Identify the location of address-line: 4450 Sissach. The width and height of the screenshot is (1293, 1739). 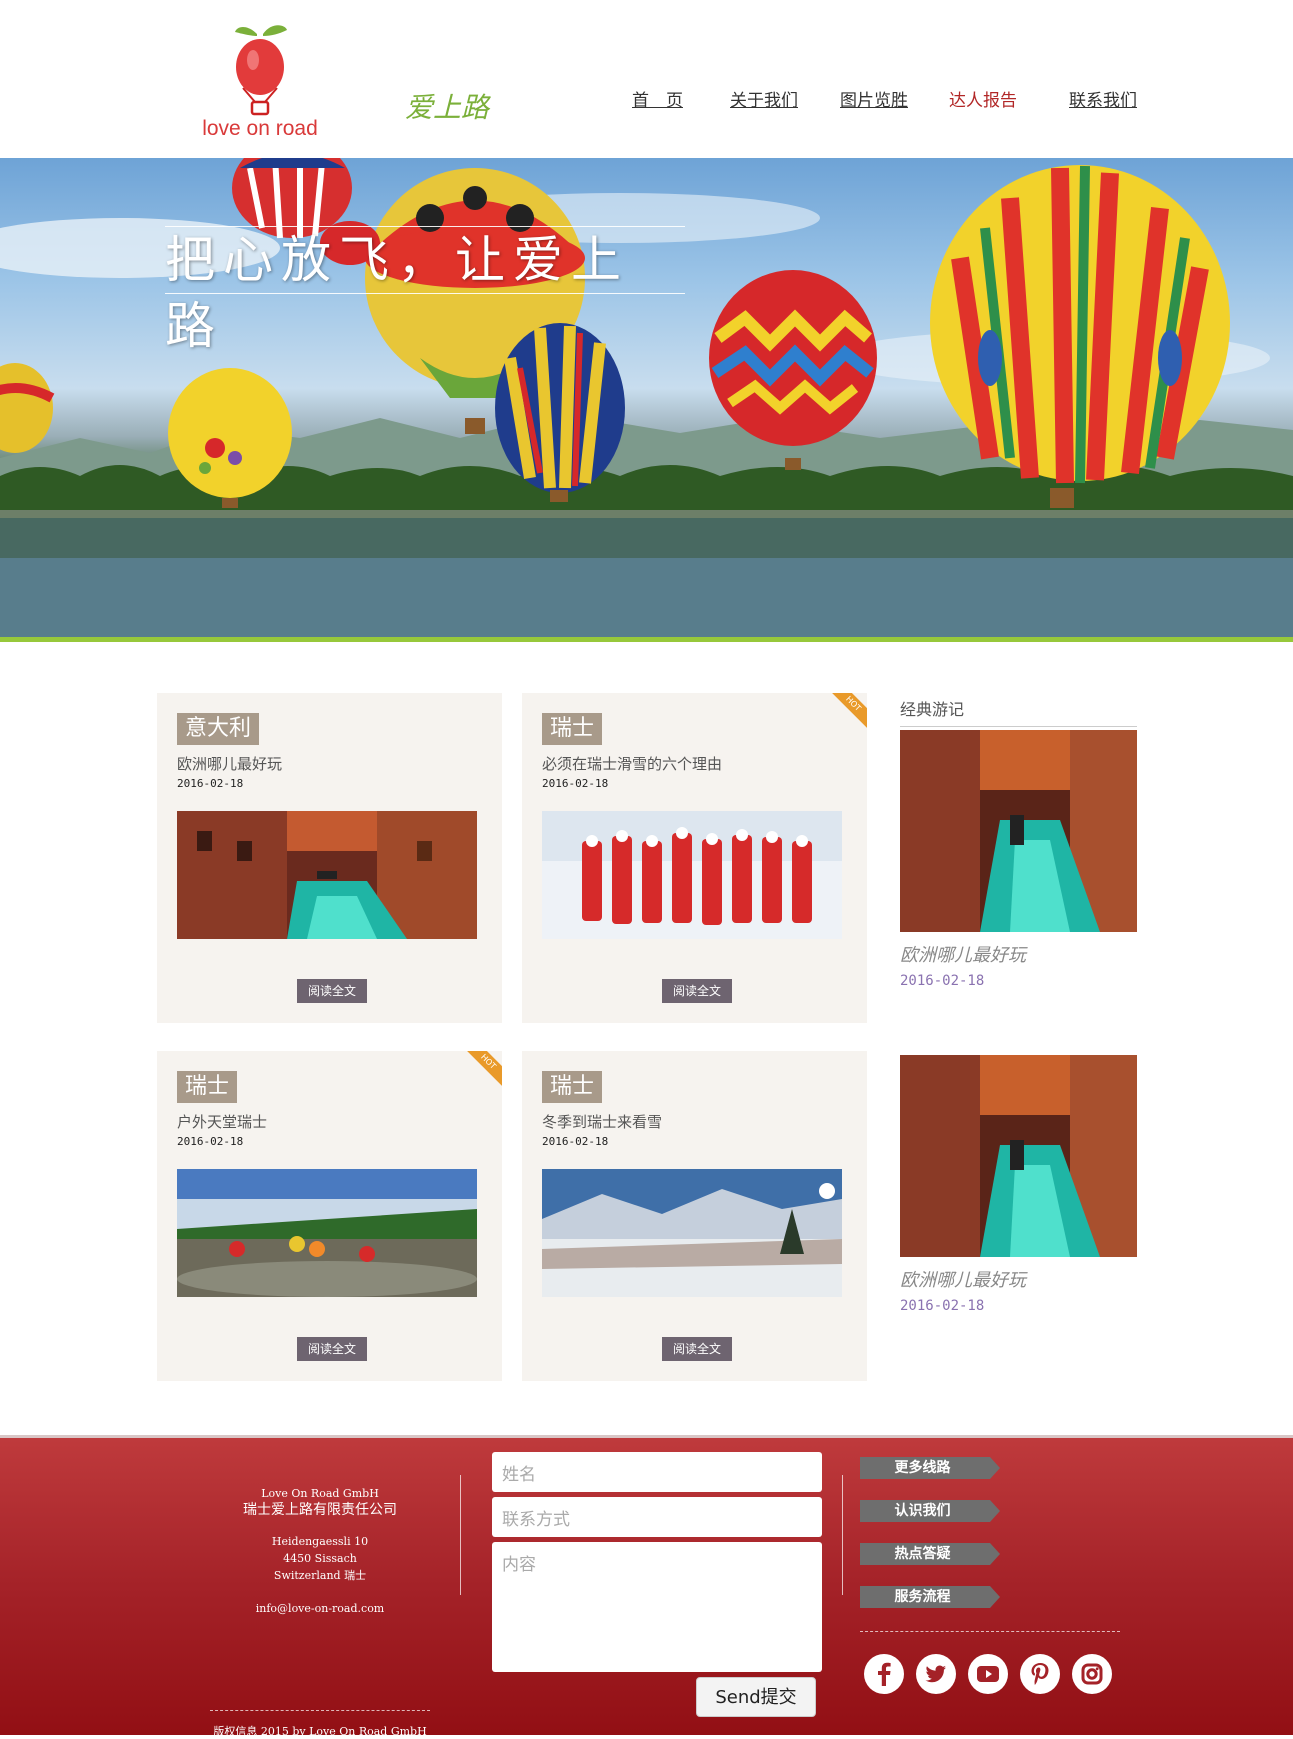
(320, 1558).